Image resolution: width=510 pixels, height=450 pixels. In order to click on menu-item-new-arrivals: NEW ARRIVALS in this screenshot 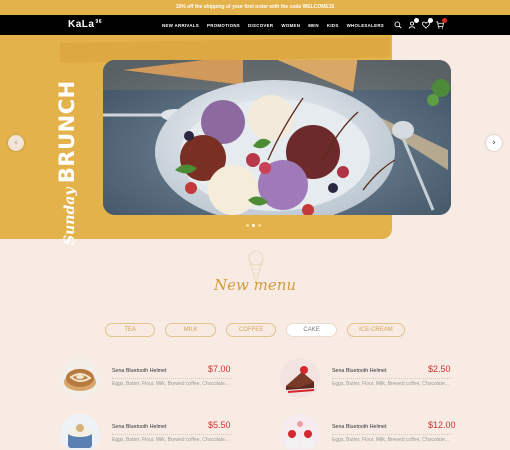, I will do `click(180, 25)`.